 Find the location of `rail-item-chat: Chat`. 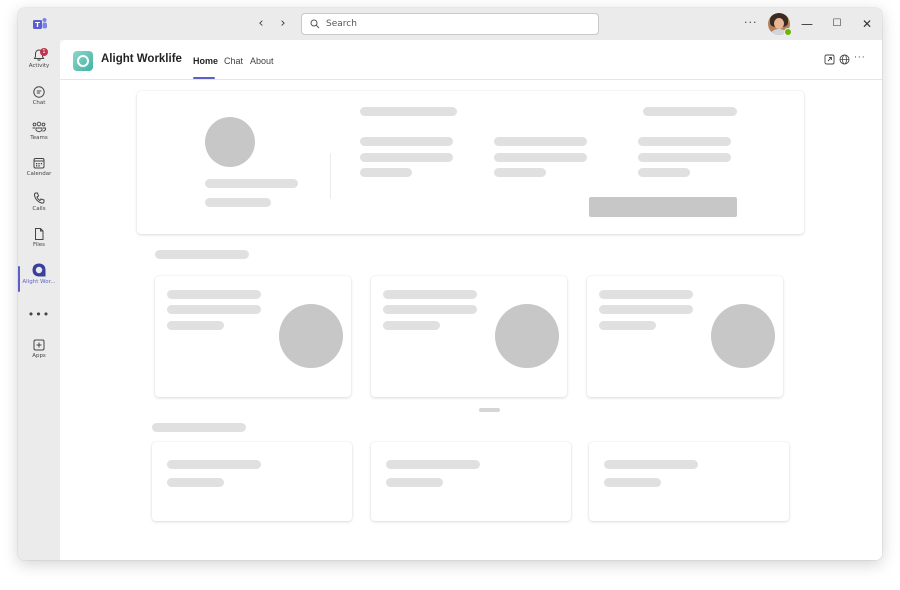

rail-item-chat: Chat is located at coordinates (39, 102).